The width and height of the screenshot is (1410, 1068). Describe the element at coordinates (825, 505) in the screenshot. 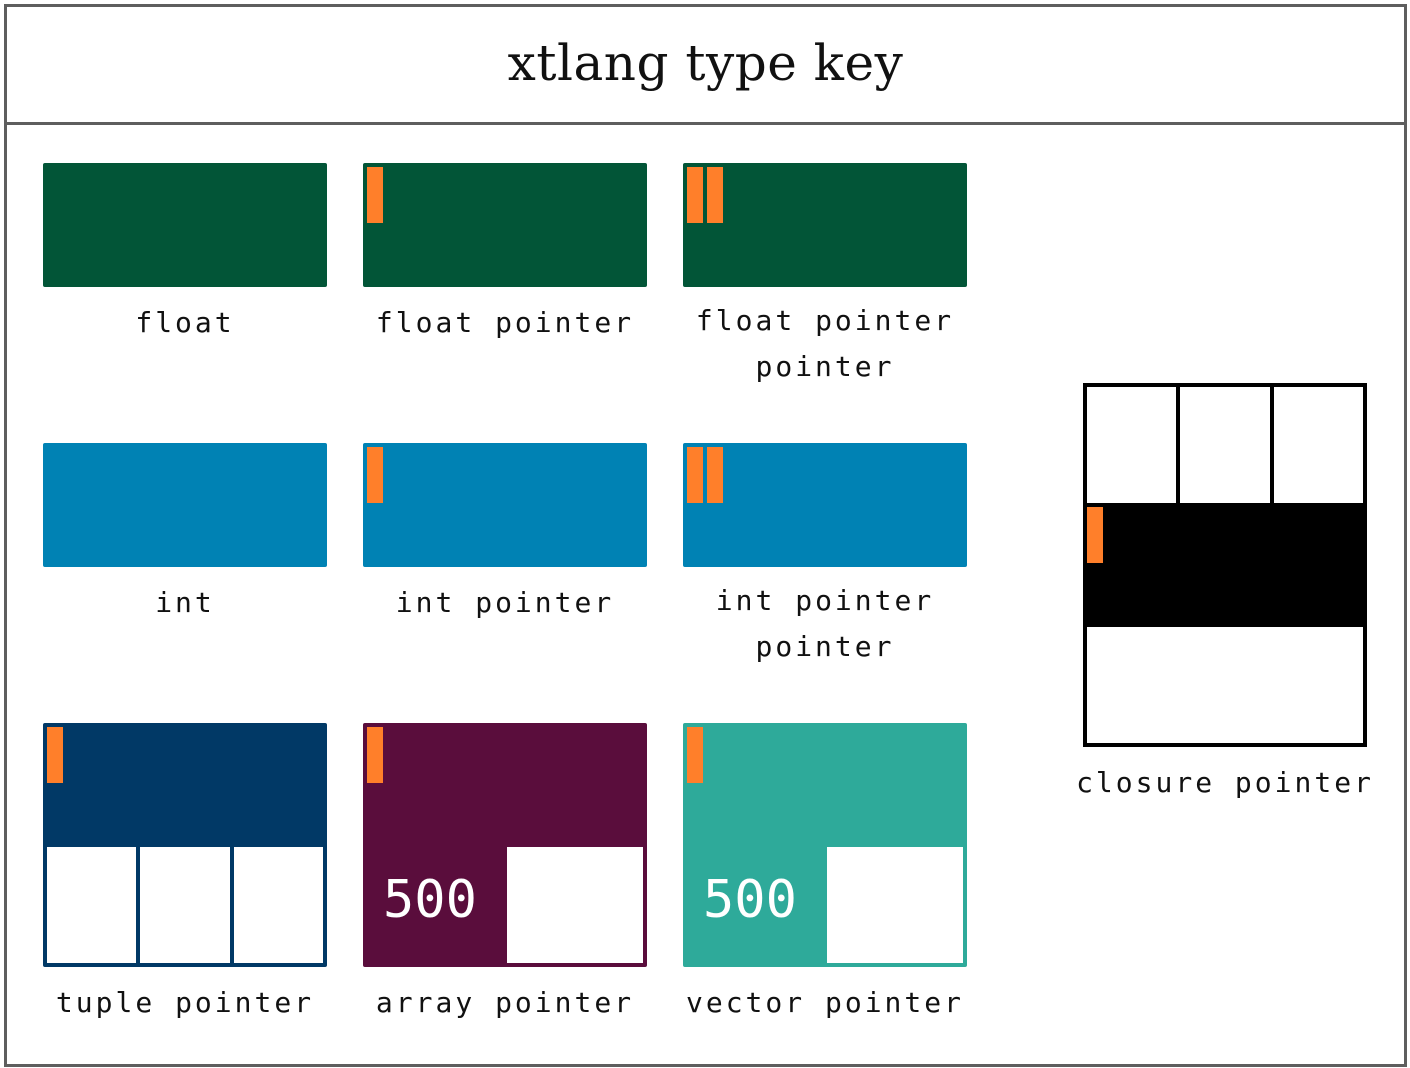

I see `int-pointer-pointer-swatch` at that location.